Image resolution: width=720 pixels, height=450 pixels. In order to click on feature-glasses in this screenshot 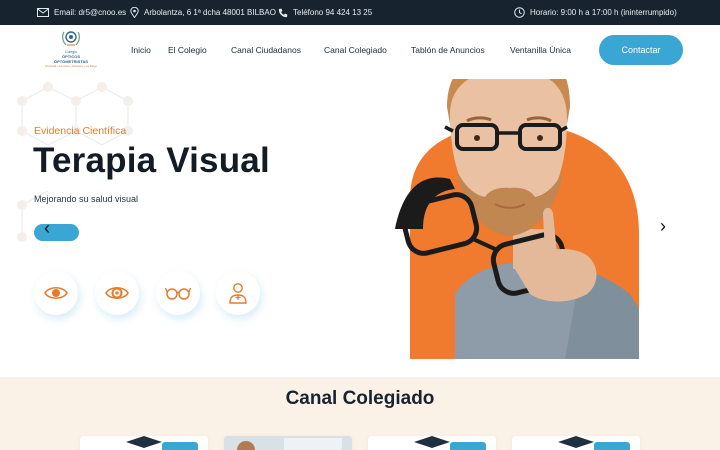, I will do `click(178, 293)`.